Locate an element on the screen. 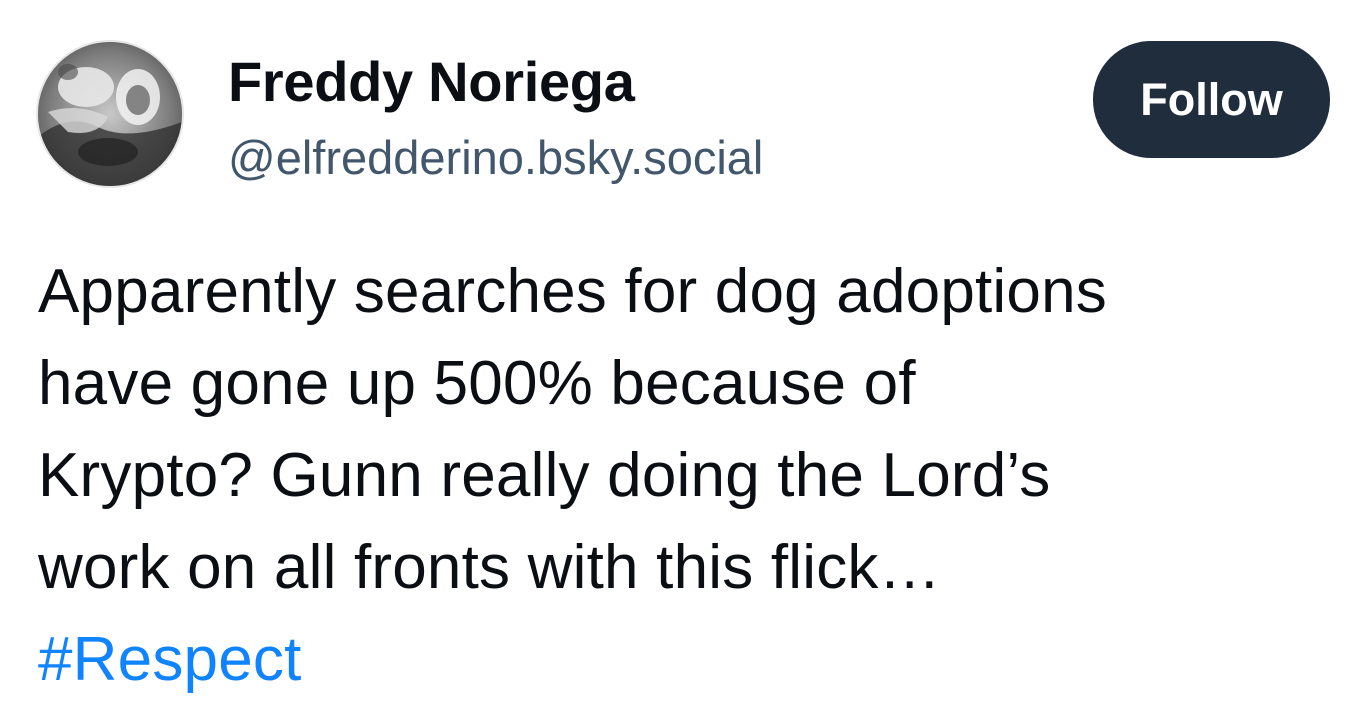 The height and width of the screenshot is (712, 1350). post-text-line: have gone up 500% because of is located at coordinates (477, 383).